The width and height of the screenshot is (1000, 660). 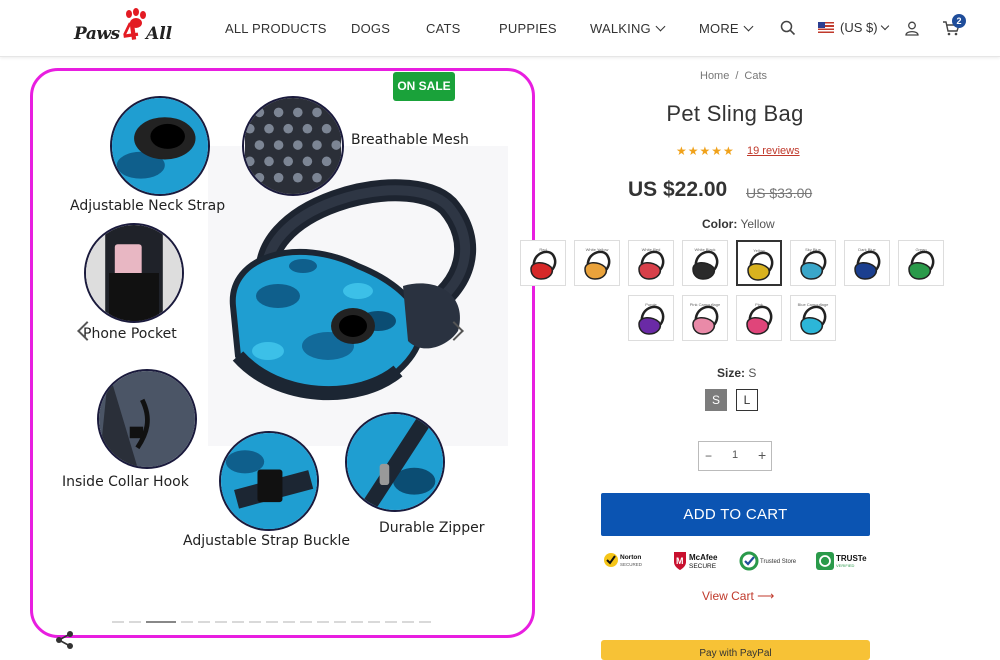 I want to click on feature-label: Inside Collar Hook, so click(x=125, y=482).